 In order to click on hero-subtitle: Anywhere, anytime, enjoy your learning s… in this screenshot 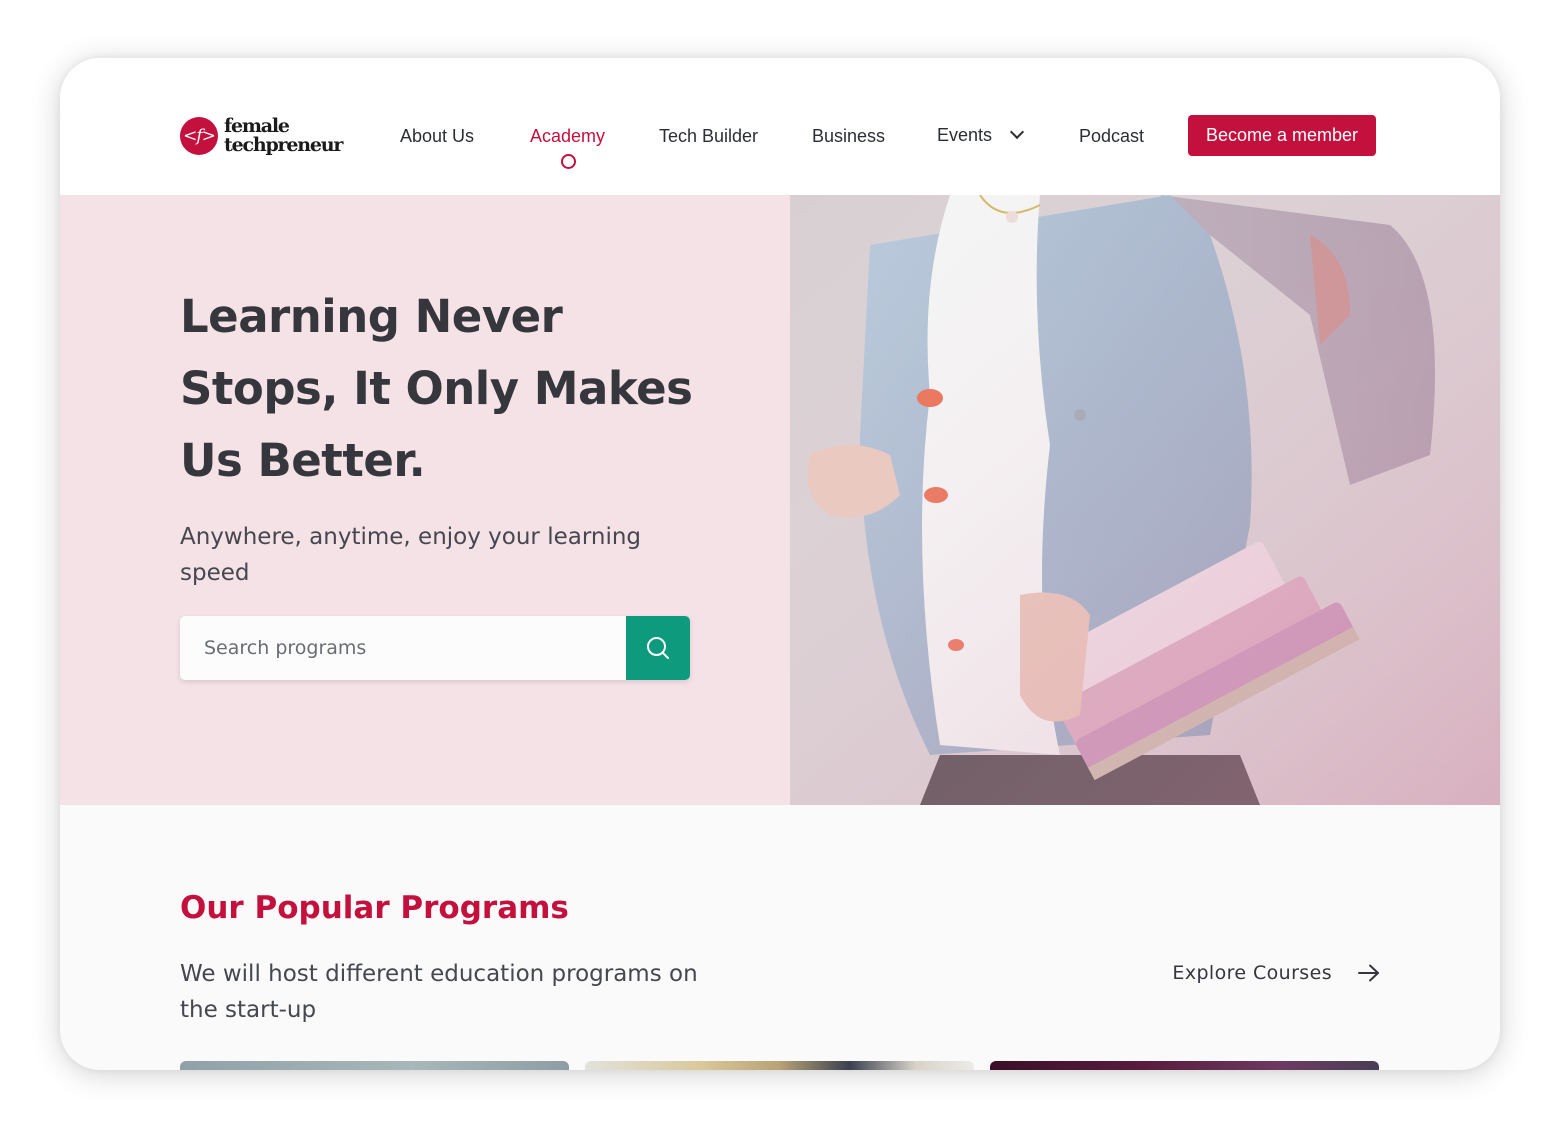, I will do `click(411, 555)`.